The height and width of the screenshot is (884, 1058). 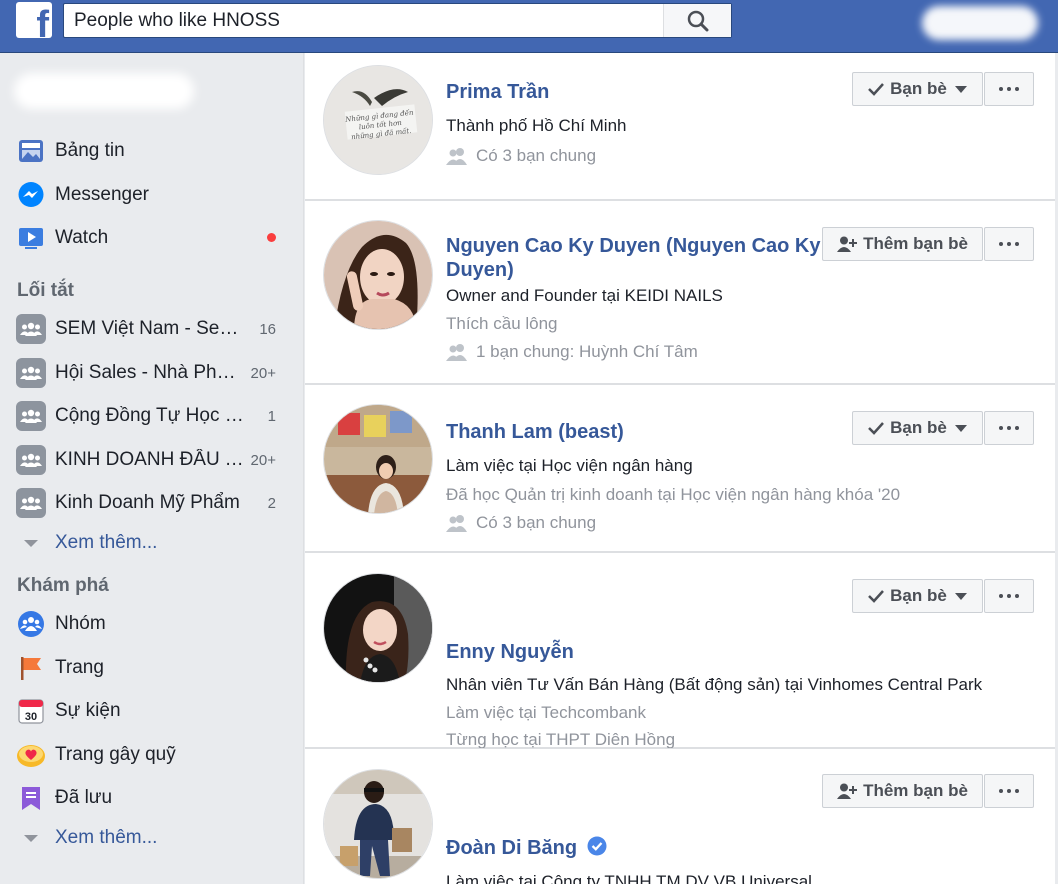 I want to click on top-bar: f People who like HNOSS, so click(x=529, y=26).